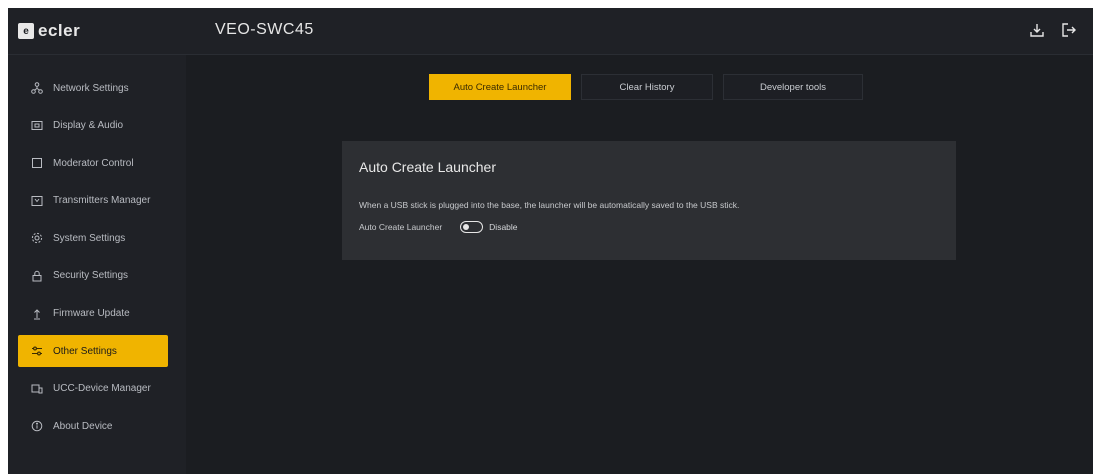 The width and height of the screenshot is (1101, 476). I want to click on logo-text: ecler, so click(59, 30).